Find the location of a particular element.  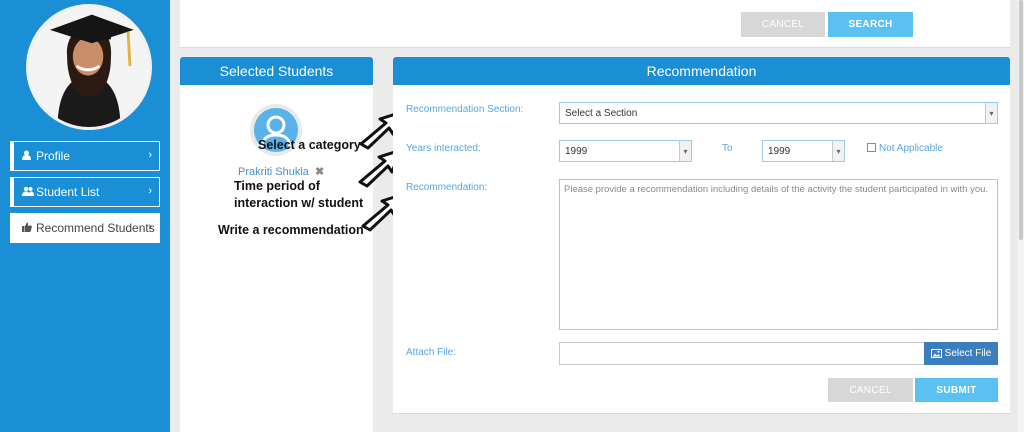

select-file-button: Select File is located at coordinates (961, 353).